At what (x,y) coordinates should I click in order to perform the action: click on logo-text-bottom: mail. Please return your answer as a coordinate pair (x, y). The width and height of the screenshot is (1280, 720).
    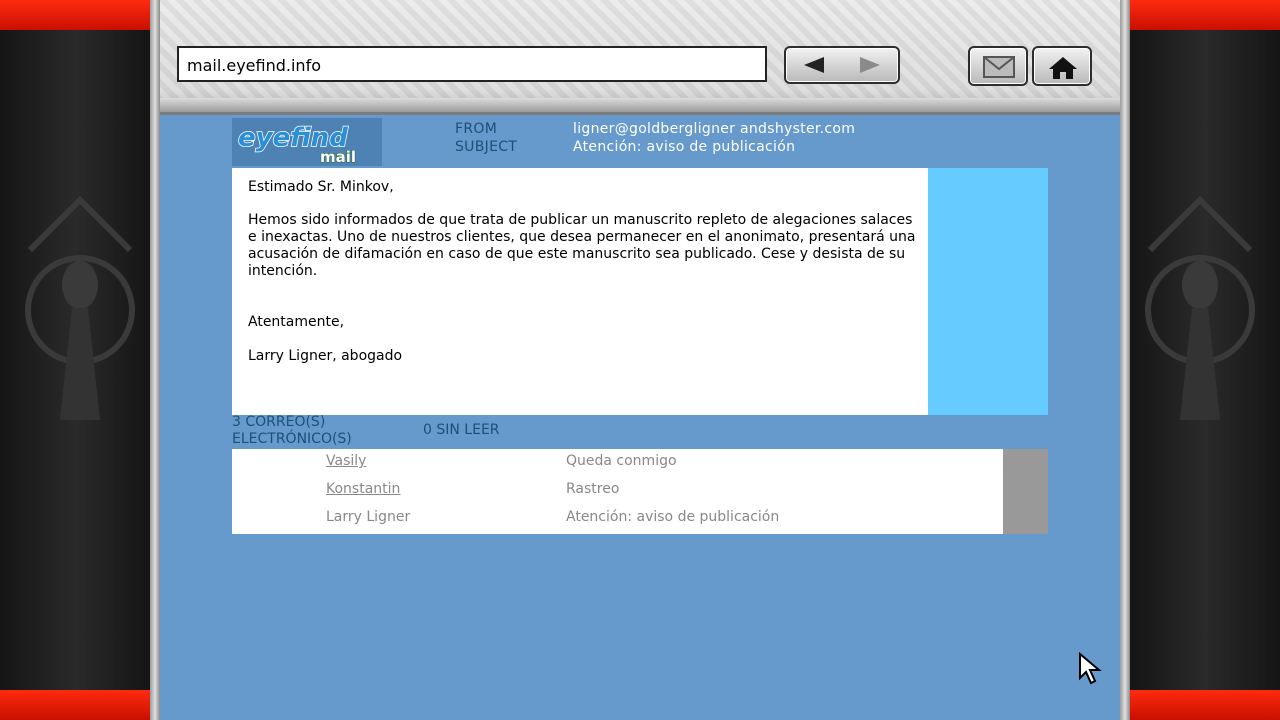
    Looking at the image, I should click on (338, 157).